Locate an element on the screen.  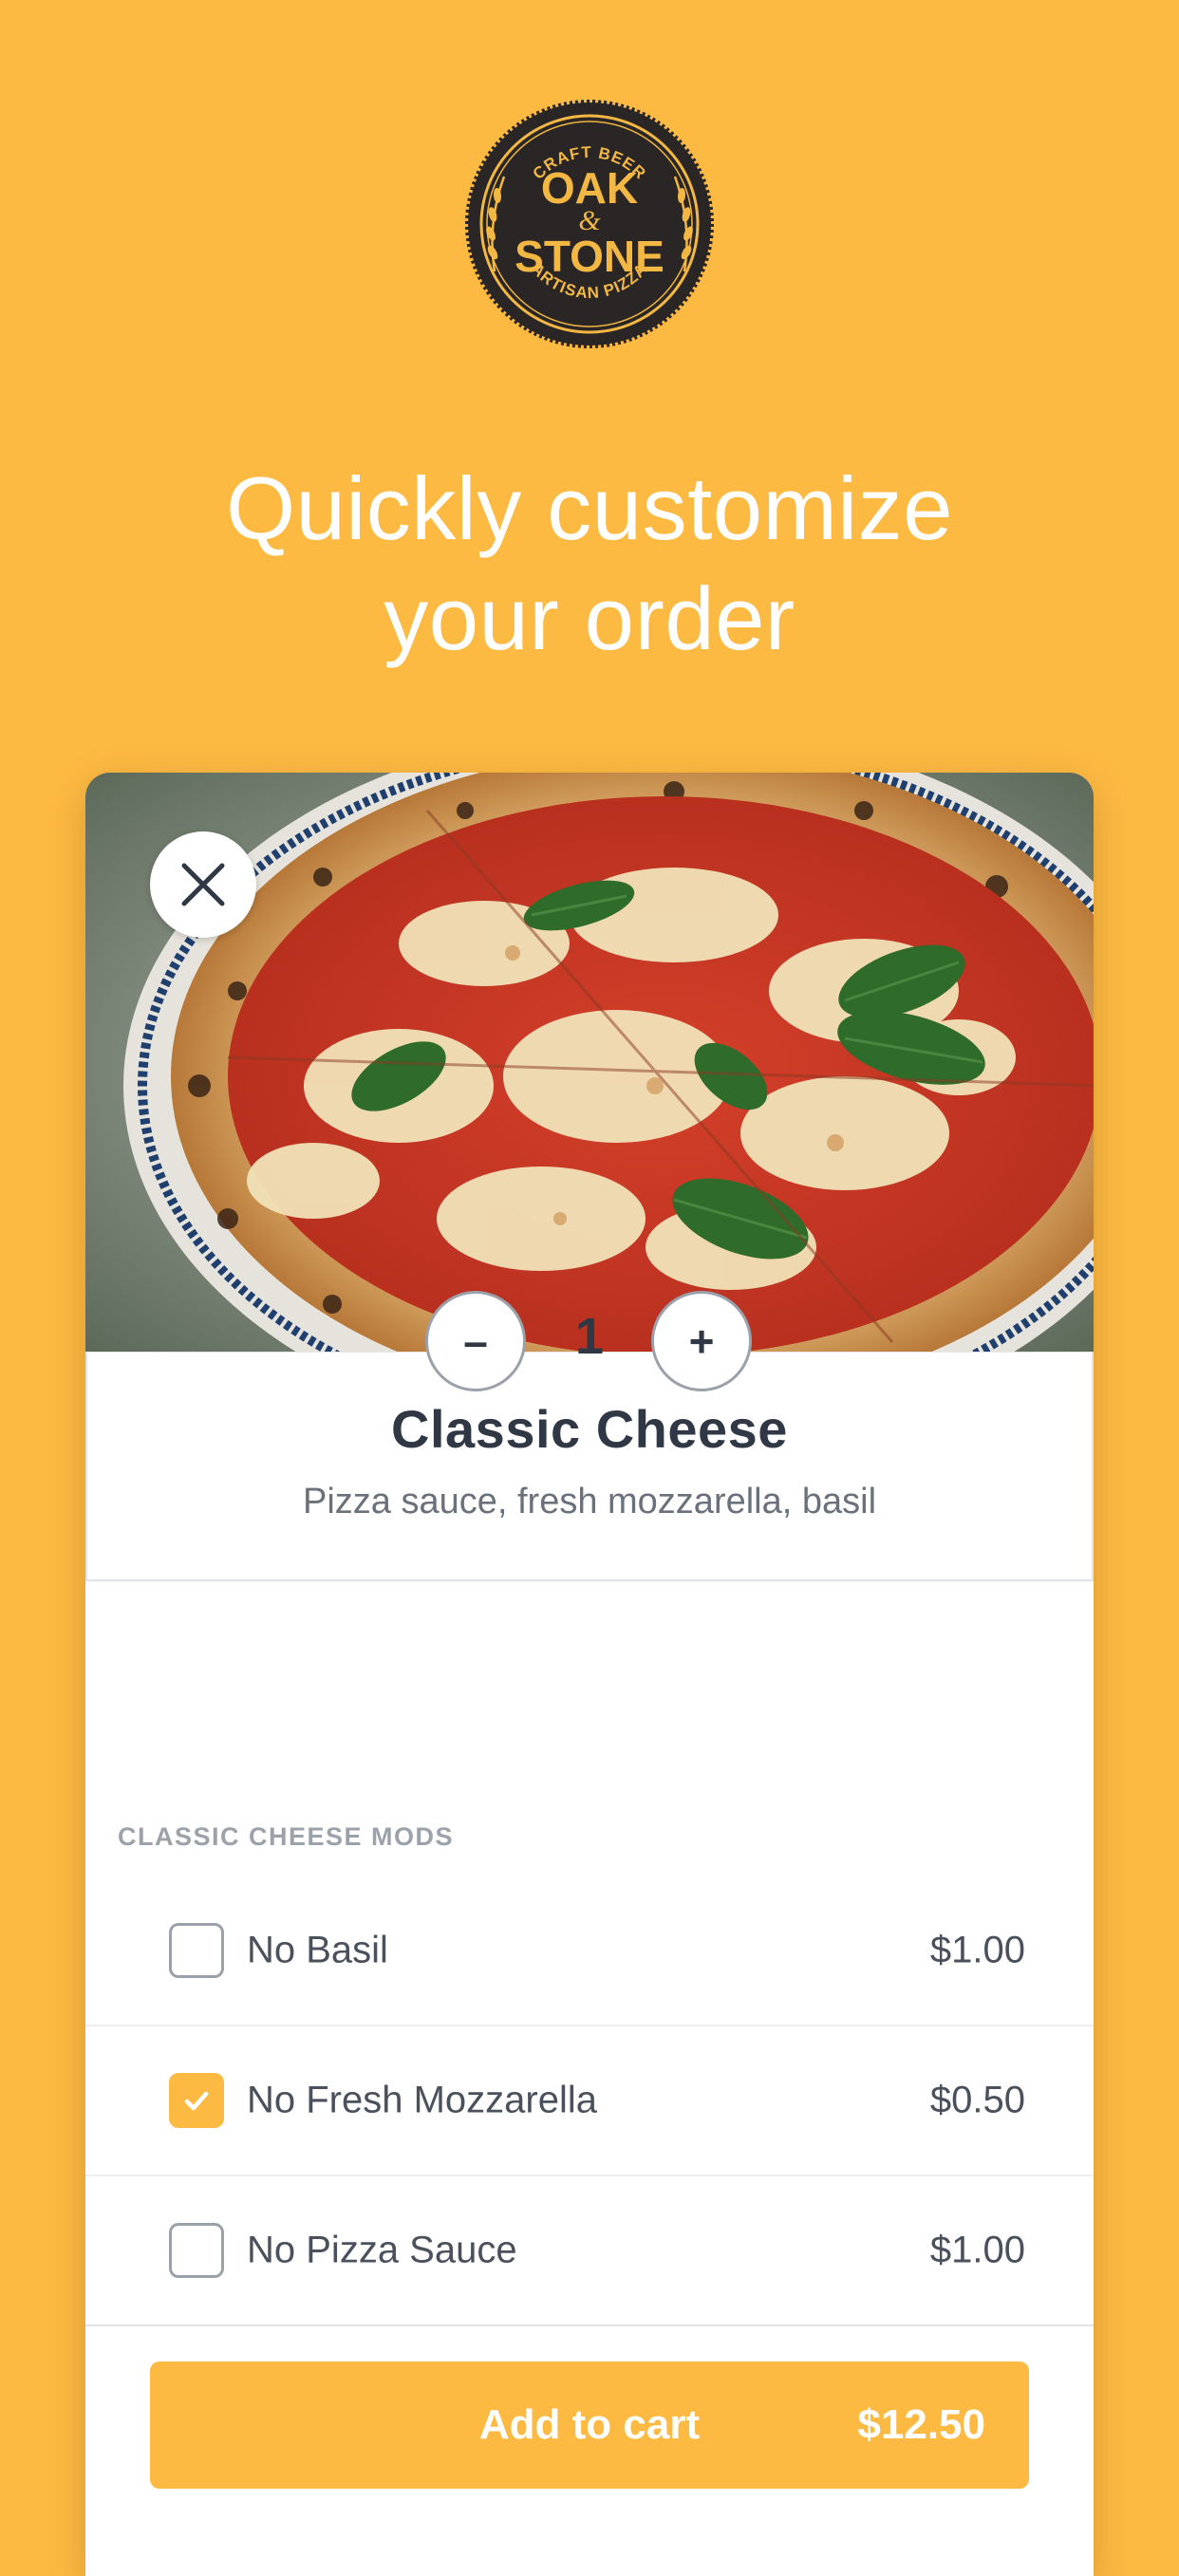
mod-price: $0.50 is located at coordinates (977, 2100).